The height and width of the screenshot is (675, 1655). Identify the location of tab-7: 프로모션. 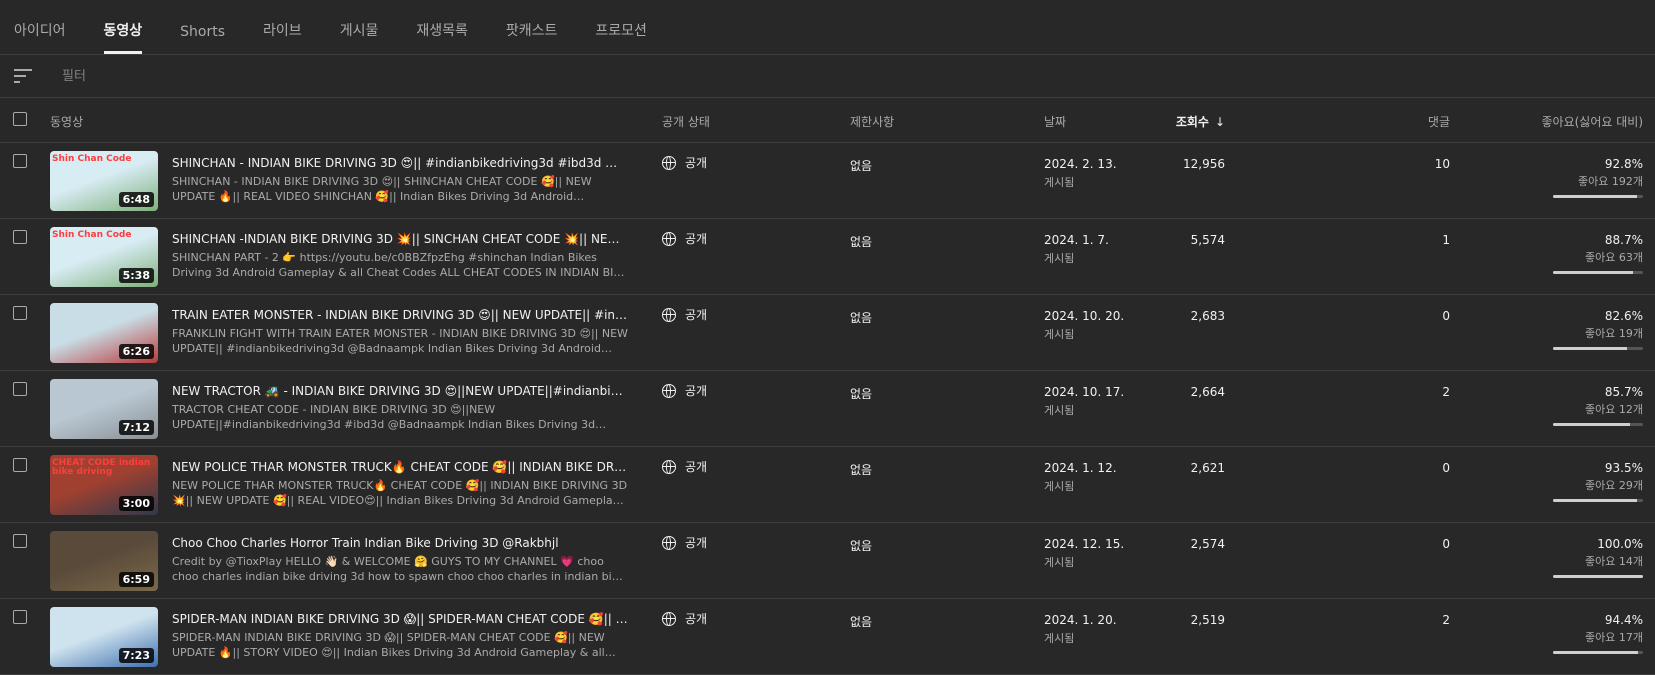
(621, 37).